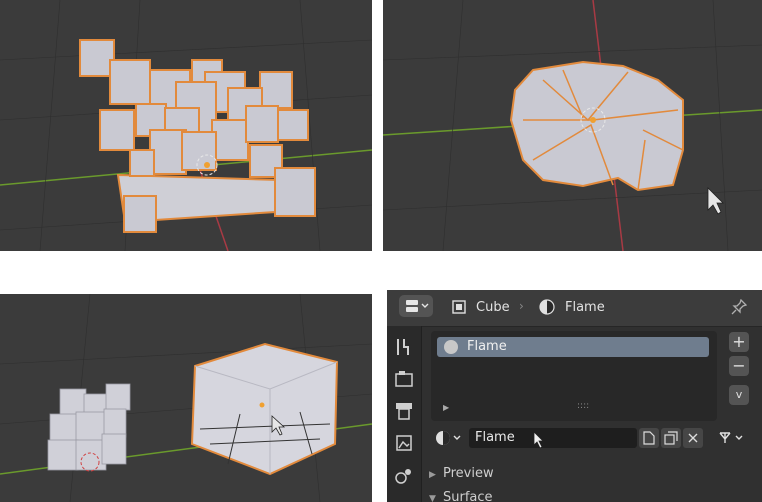 The height and width of the screenshot is (502, 762). Describe the element at coordinates (404, 411) in the screenshot. I see `output-tab-icon` at that location.